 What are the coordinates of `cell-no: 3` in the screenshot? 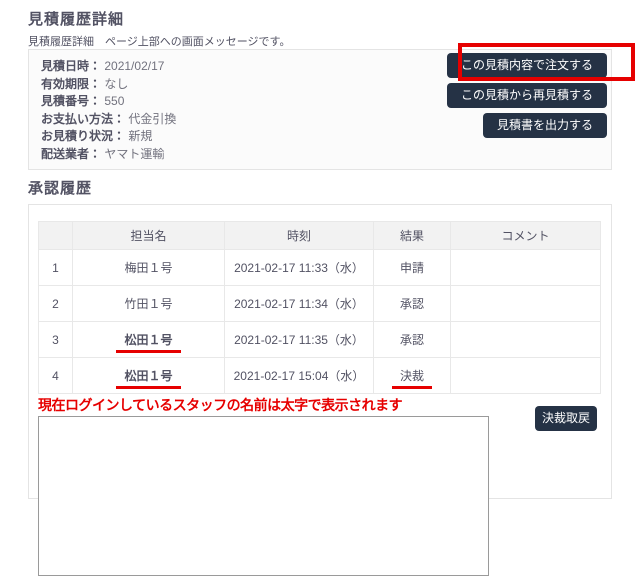 It's located at (55, 339).